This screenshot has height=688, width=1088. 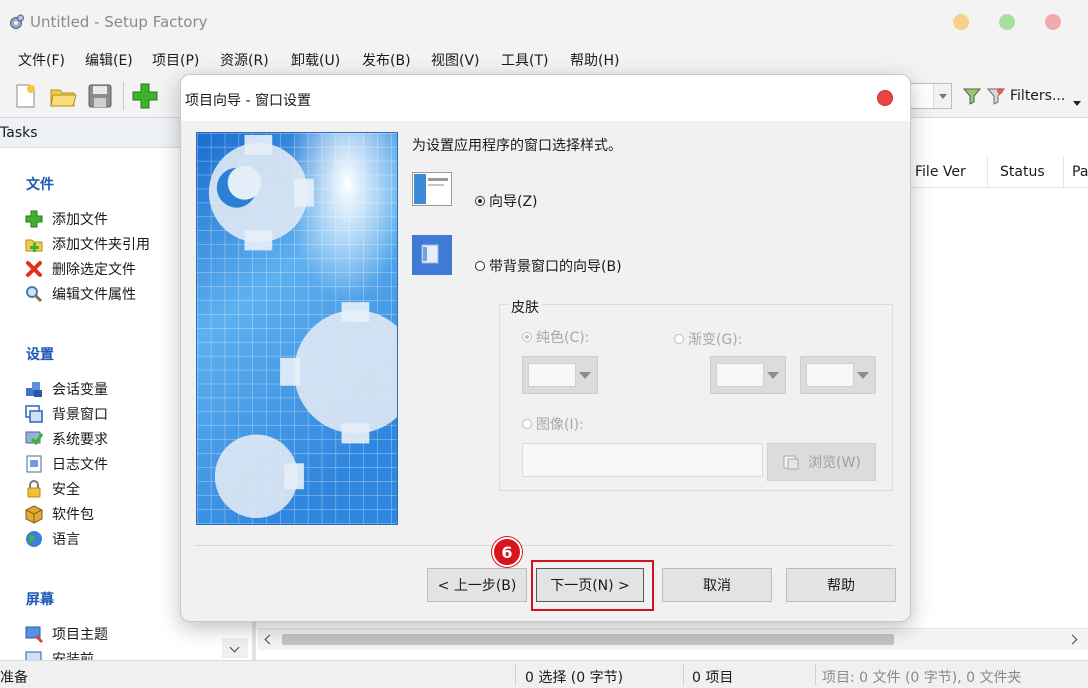 I want to click on filter-edit-icon, so click(x=996, y=96).